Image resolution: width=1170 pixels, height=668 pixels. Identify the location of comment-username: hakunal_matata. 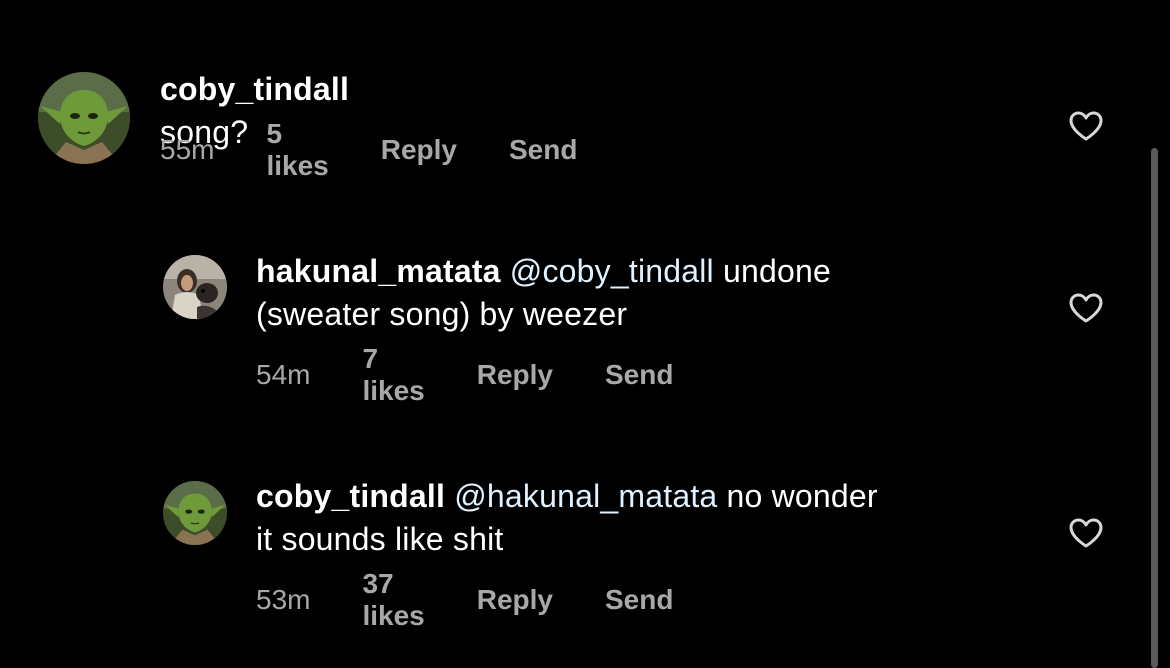
(378, 271).